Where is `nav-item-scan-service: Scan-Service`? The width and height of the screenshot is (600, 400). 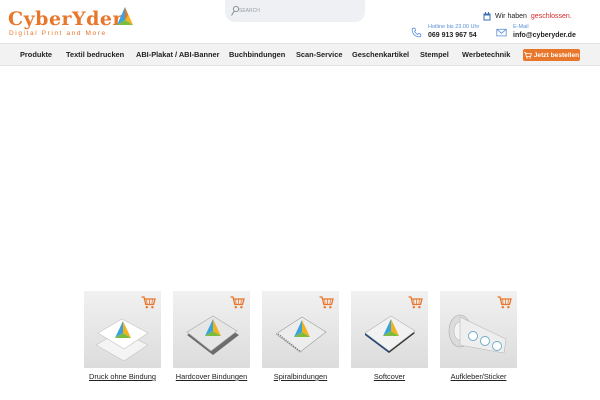 nav-item-scan-service: Scan-Service is located at coordinates (319, 54).